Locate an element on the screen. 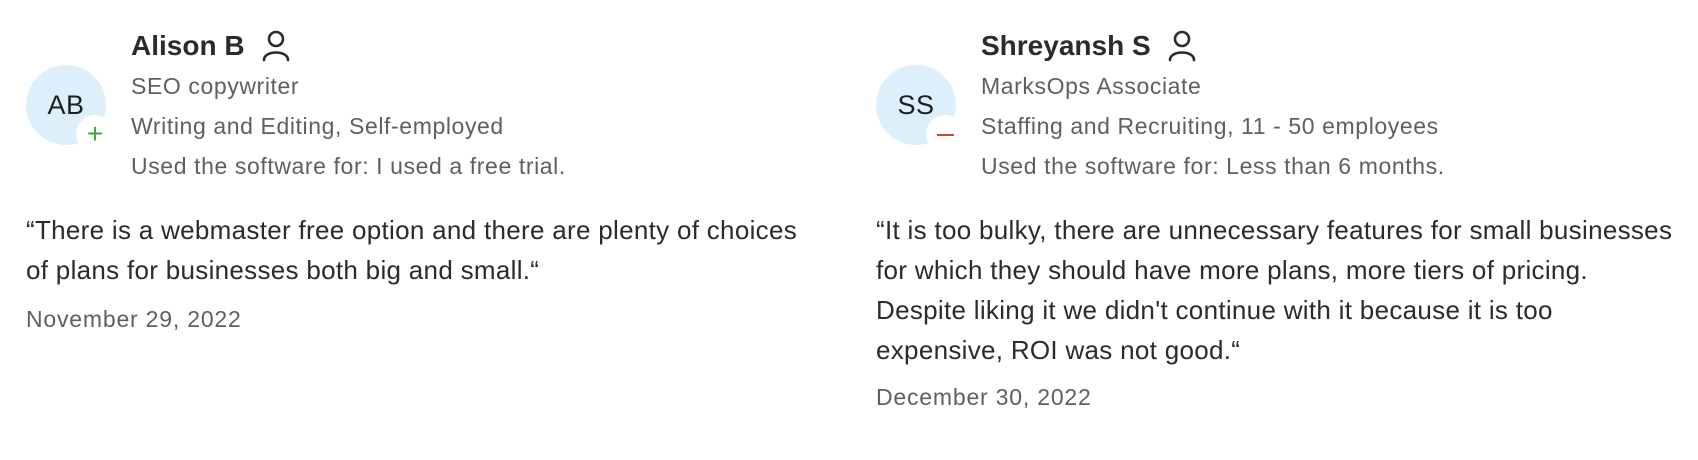  reviewer-name-row: Shreyansh S is located at coordinates (1213, 46).